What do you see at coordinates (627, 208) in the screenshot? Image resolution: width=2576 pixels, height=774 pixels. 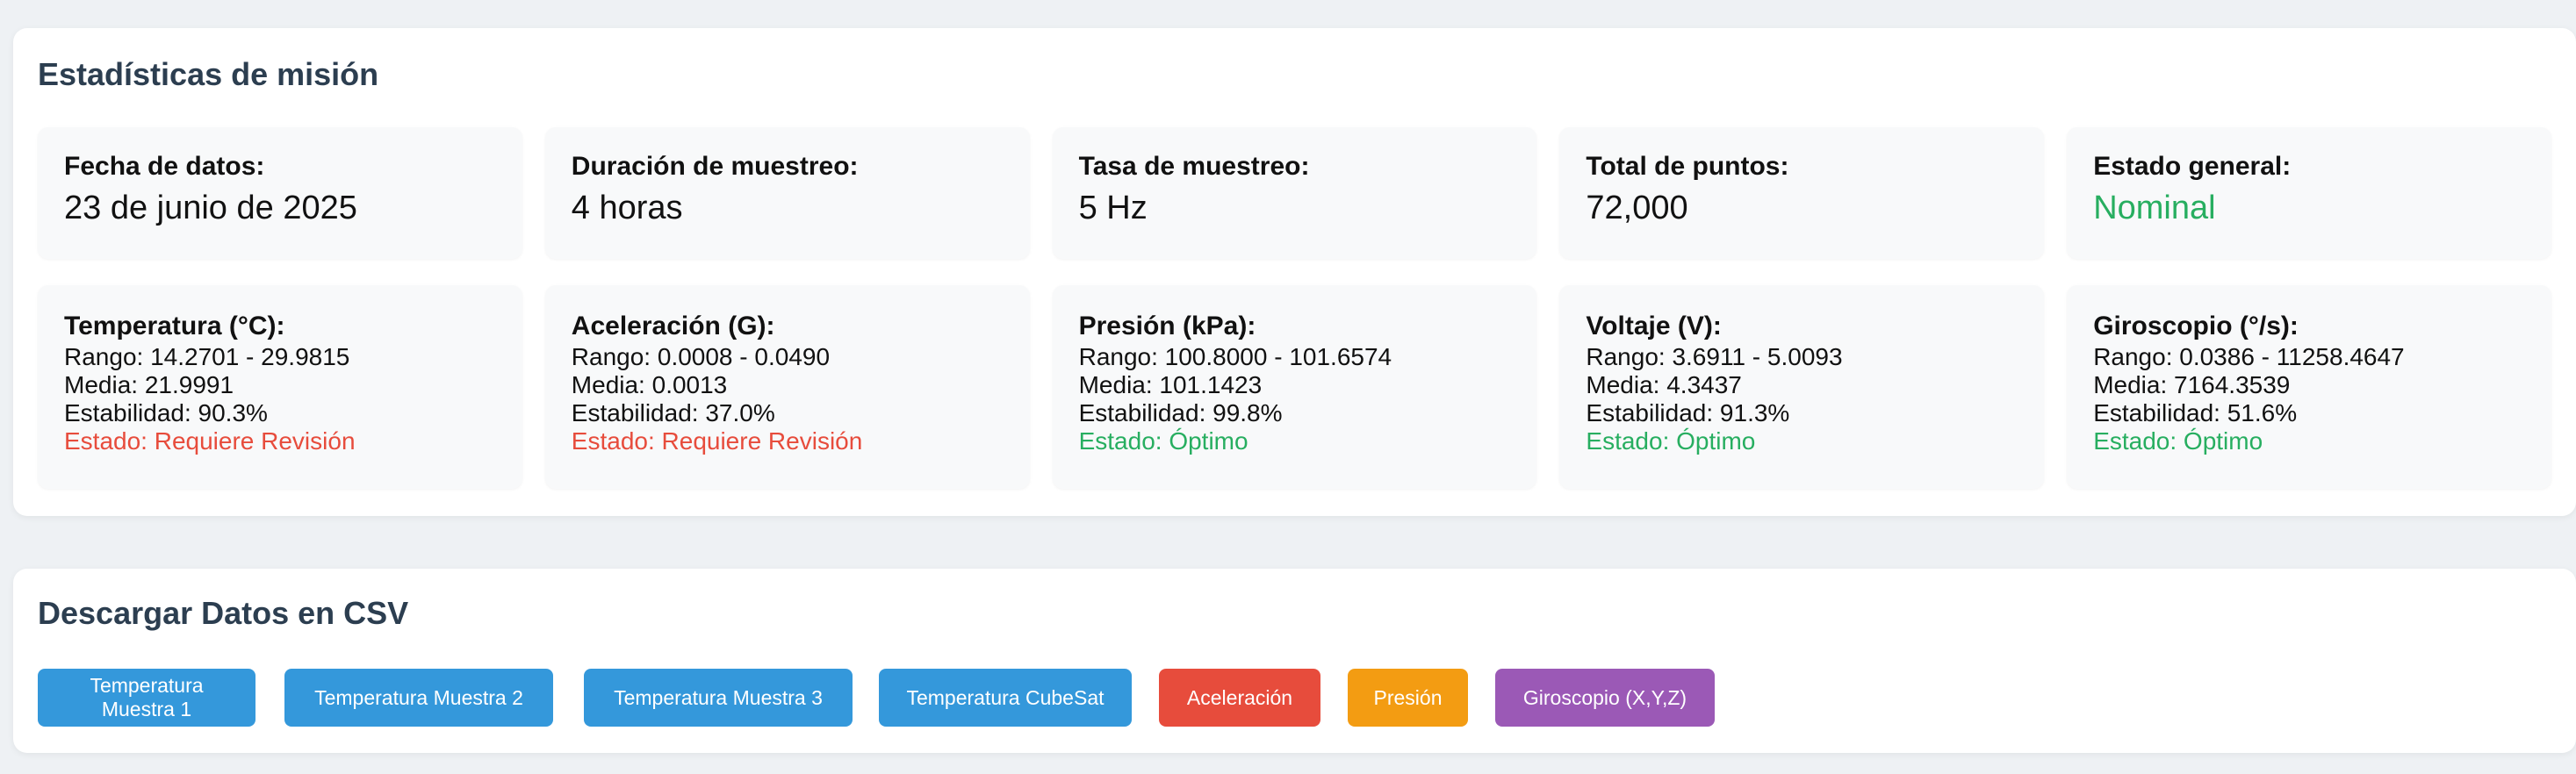 I see `summary-value: 4 horas` at bounding box center [627, 208].